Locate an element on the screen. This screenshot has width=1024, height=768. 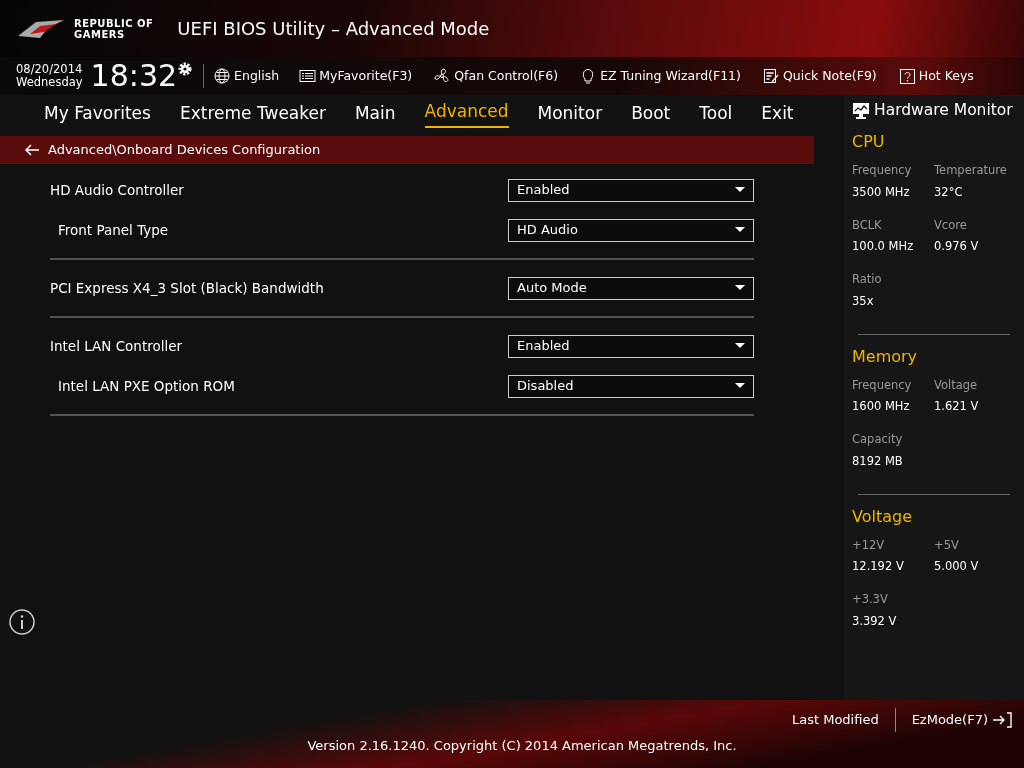
globe-icon is located at coordinates (223, 76).